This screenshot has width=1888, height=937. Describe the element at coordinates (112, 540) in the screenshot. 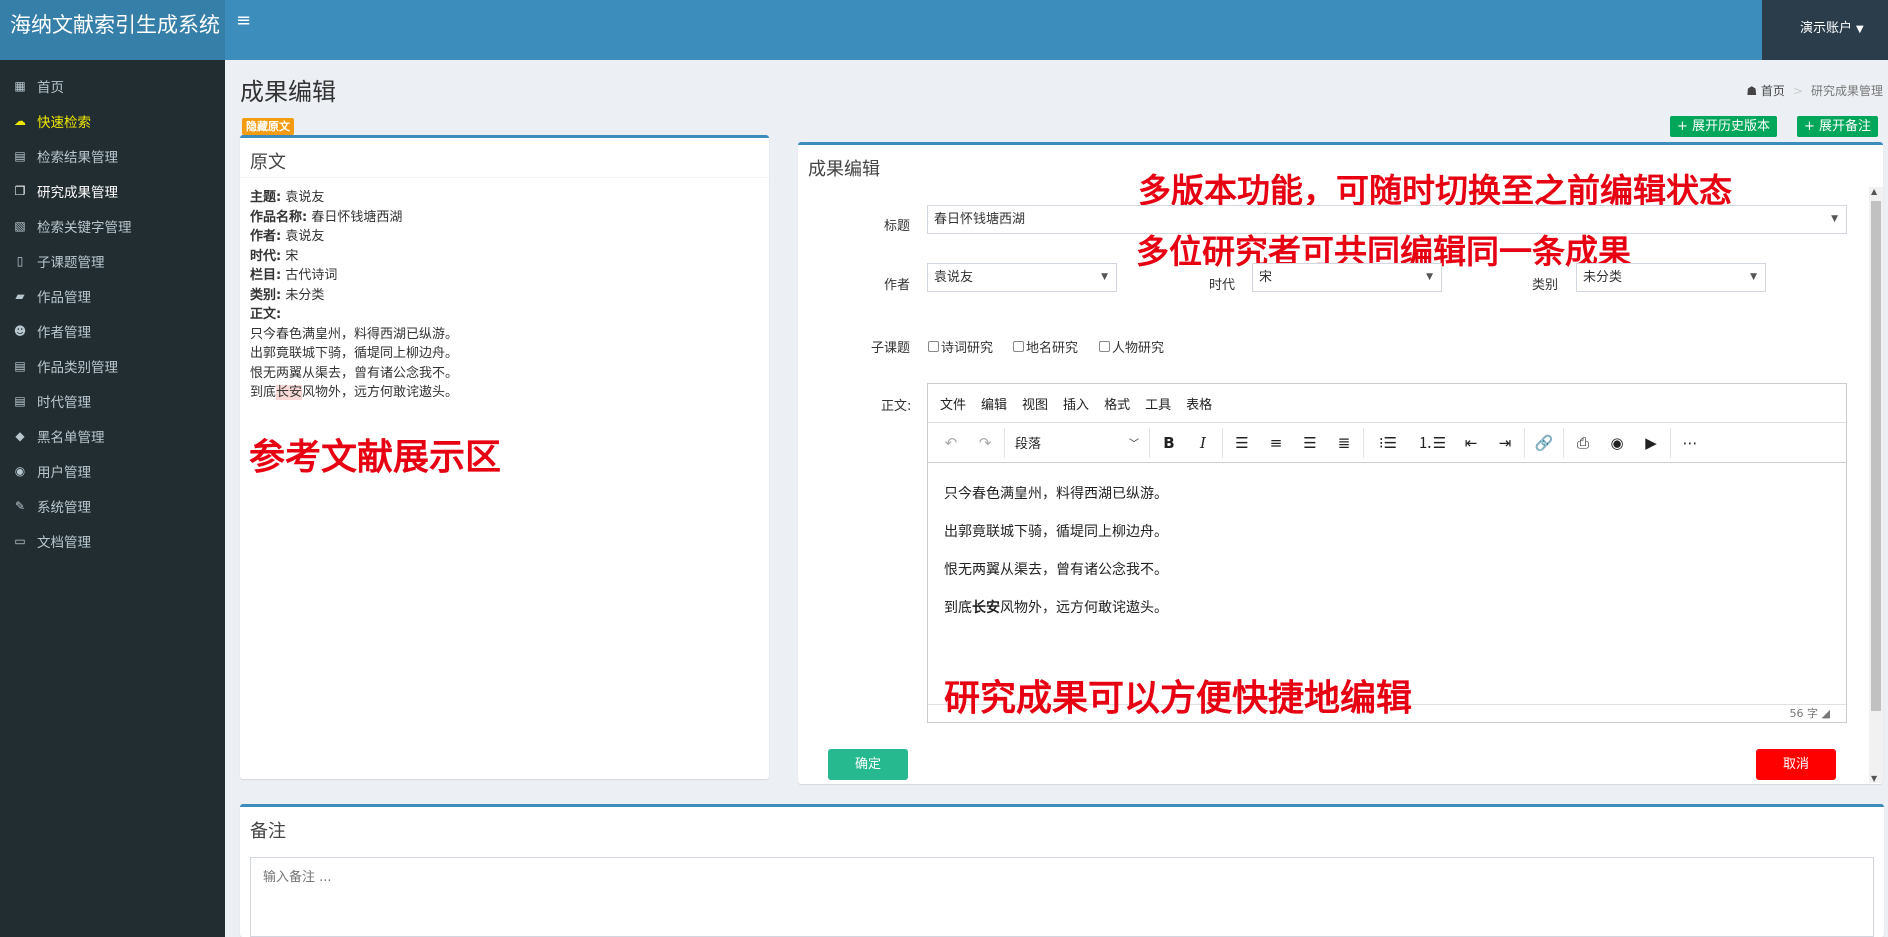

I see `sidebar-item-documents: ▭ 文档管理` at that location.